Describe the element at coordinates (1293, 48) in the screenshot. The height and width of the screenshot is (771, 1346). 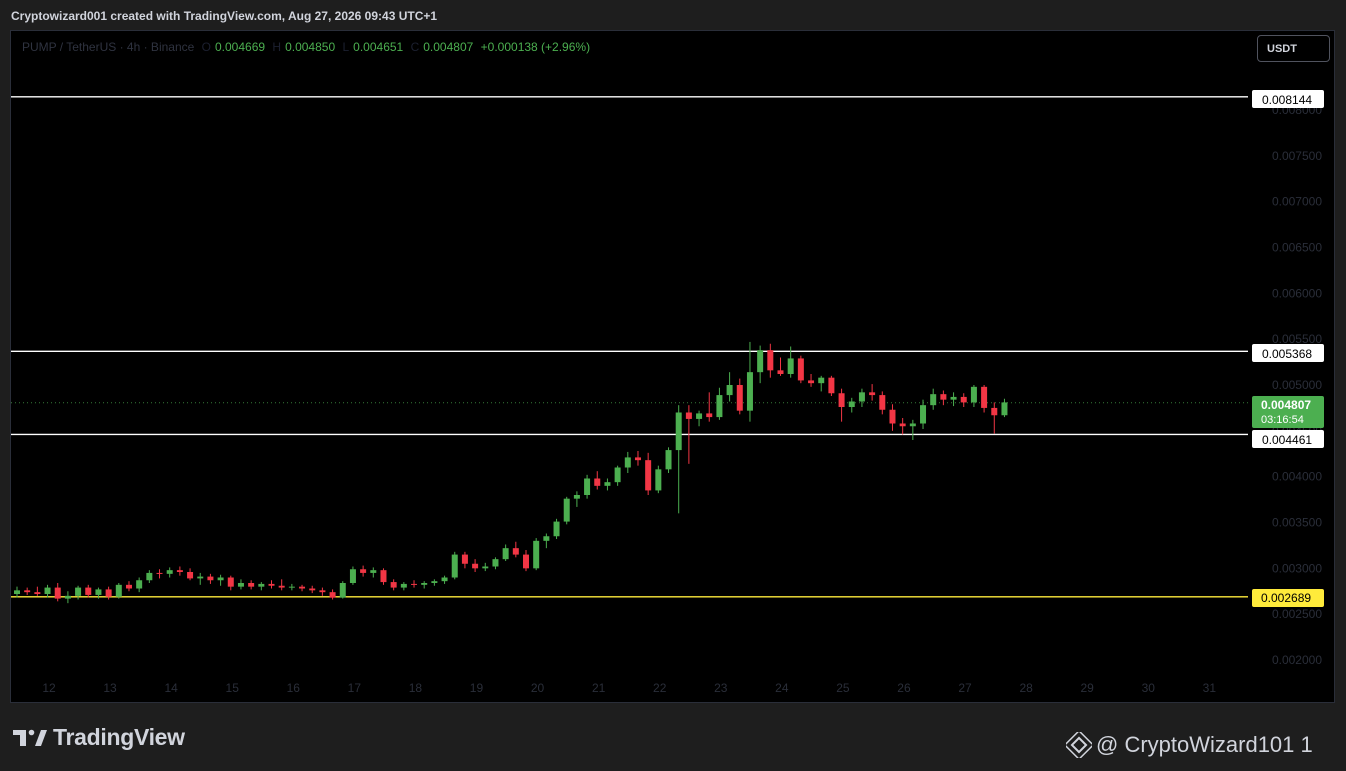
I see `currency-button: USDT` at that location.